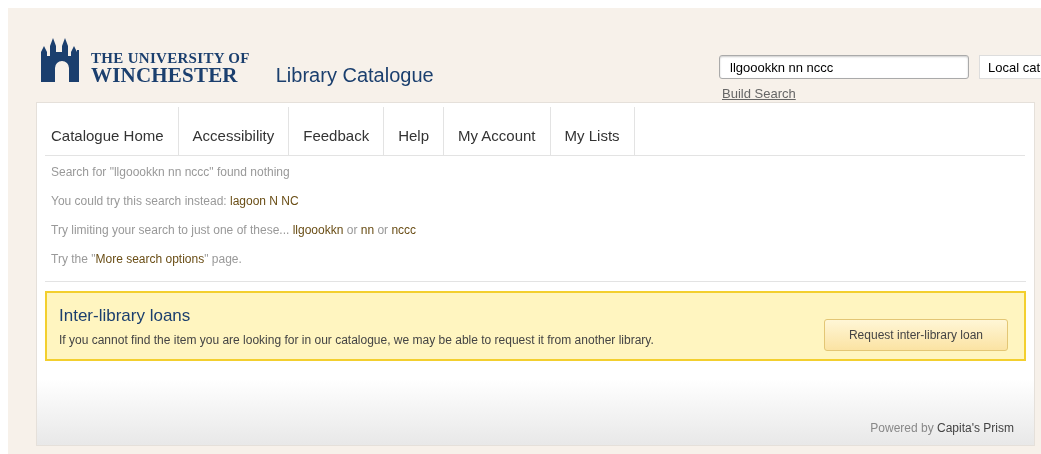  What do you see at coordinates (1010, 67) in the screenshot?
I see `scope-dropdown: Local cat` at bounding box center [1010, 67].